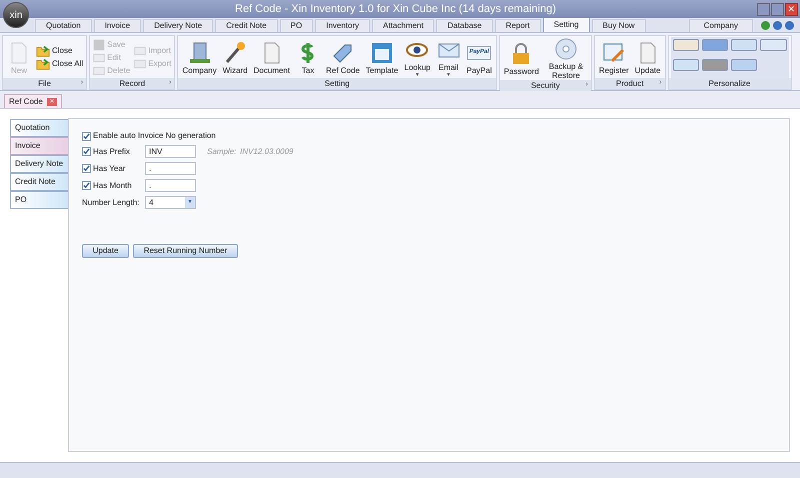 The image size is (800, 478). Describe the element at coordinates (118, 25) in the screenshot. I see `menu-tab: Invoice` at that location.